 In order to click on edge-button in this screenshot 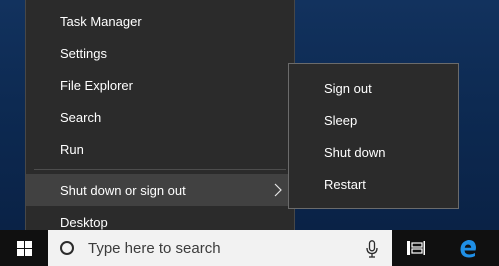, I will do `click(468, 248)`.